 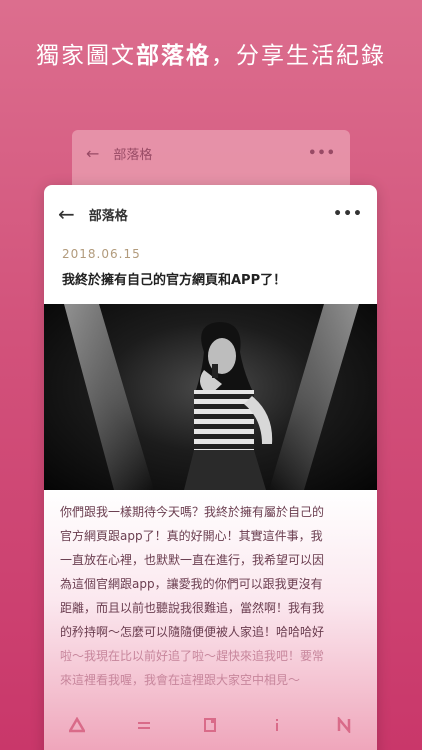 I want to click on tab-triangle, so click(x=77, y=725).